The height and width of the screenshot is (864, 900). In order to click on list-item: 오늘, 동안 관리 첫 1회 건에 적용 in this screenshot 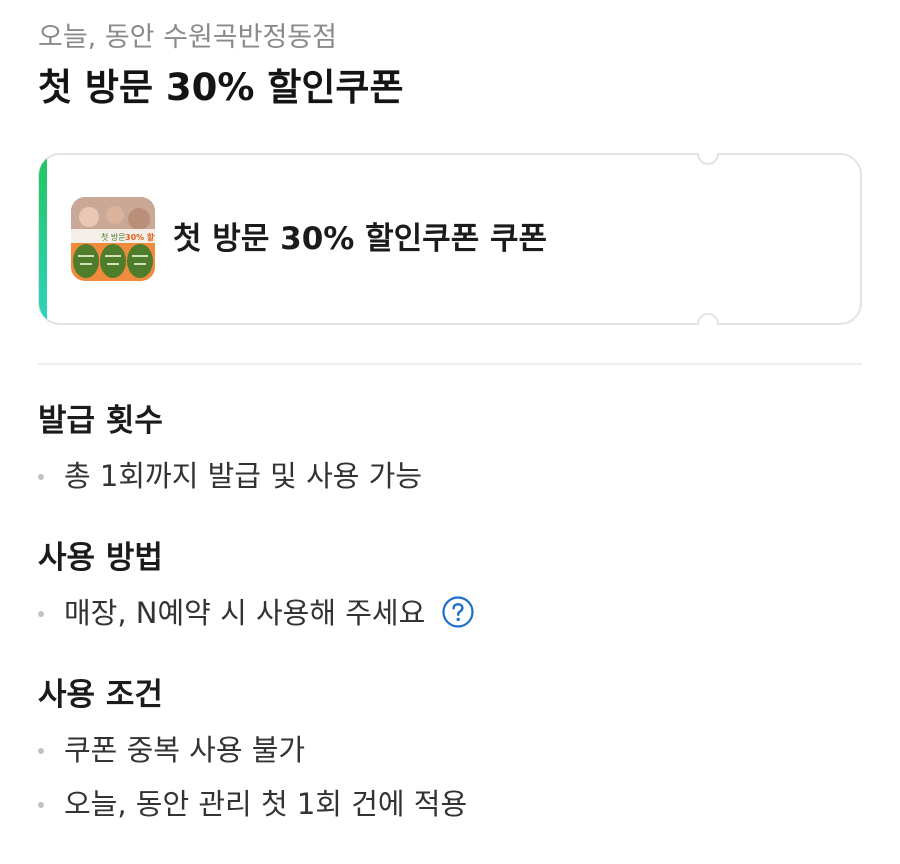, I will do `click(252, 804)`.